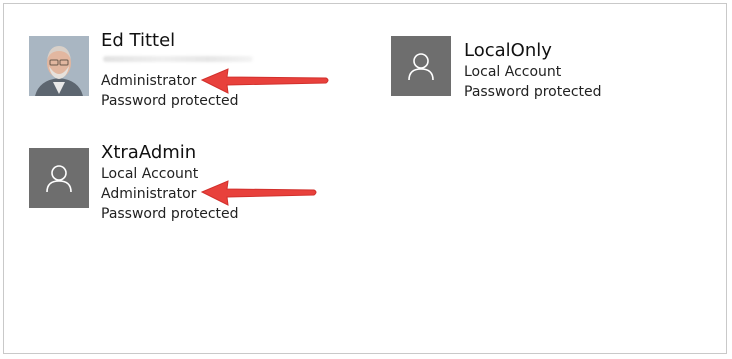 The height and width of the screenshot is (359, 732). What do you see at coordinates (533, 92) in the screenshot?
I see `account-security: Password protected` at bounding box center [533, 92].